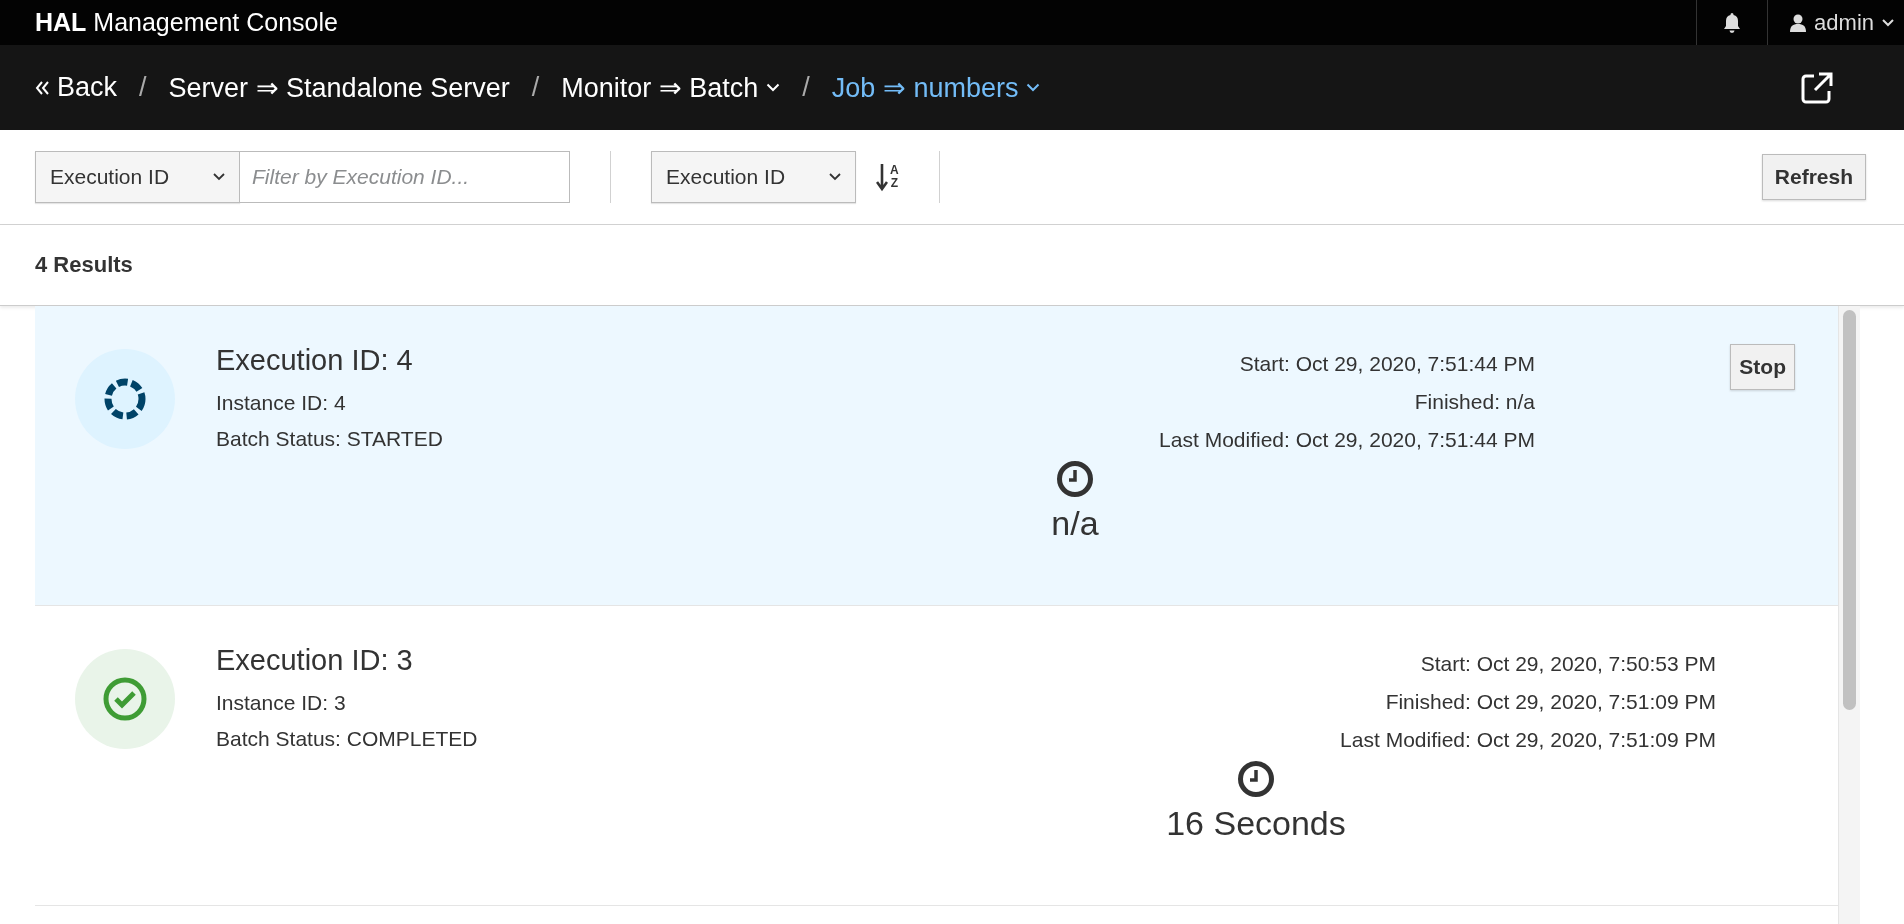 This screenshot has height=924, width=1904. What do you see at coordinates (936, 87) in the screenshot?
I see `breadcrumb-item: Job ⇒ numbers` at bounding box center [936, 87].